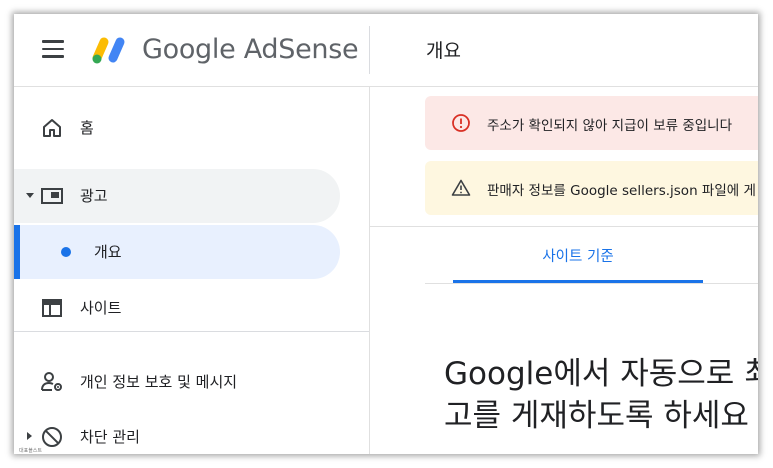 Image resolution: width=773 pixels, height=468 pixels. Describe the element at coordinates (601, 395) in the screenshot. I see `auto-ads-headline: Google에서 자동으로 최 고를 게재하도록 하세요` at that location.